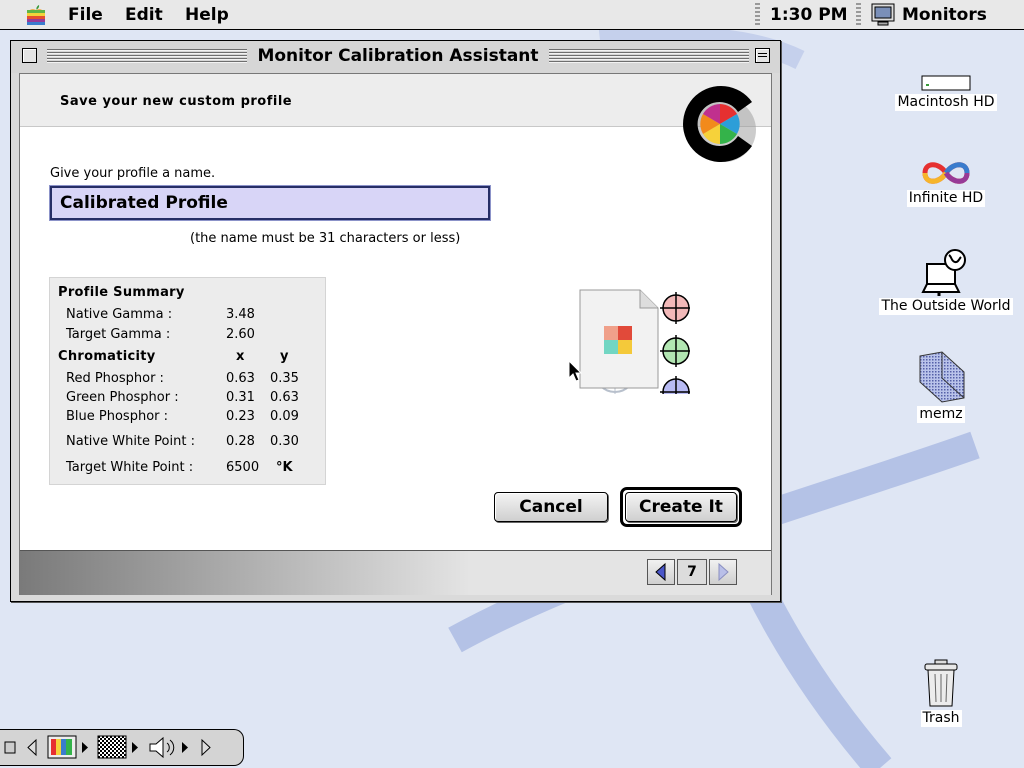 The image size is (1024, 768). I want to click on folder-icon, so click(942, 377).